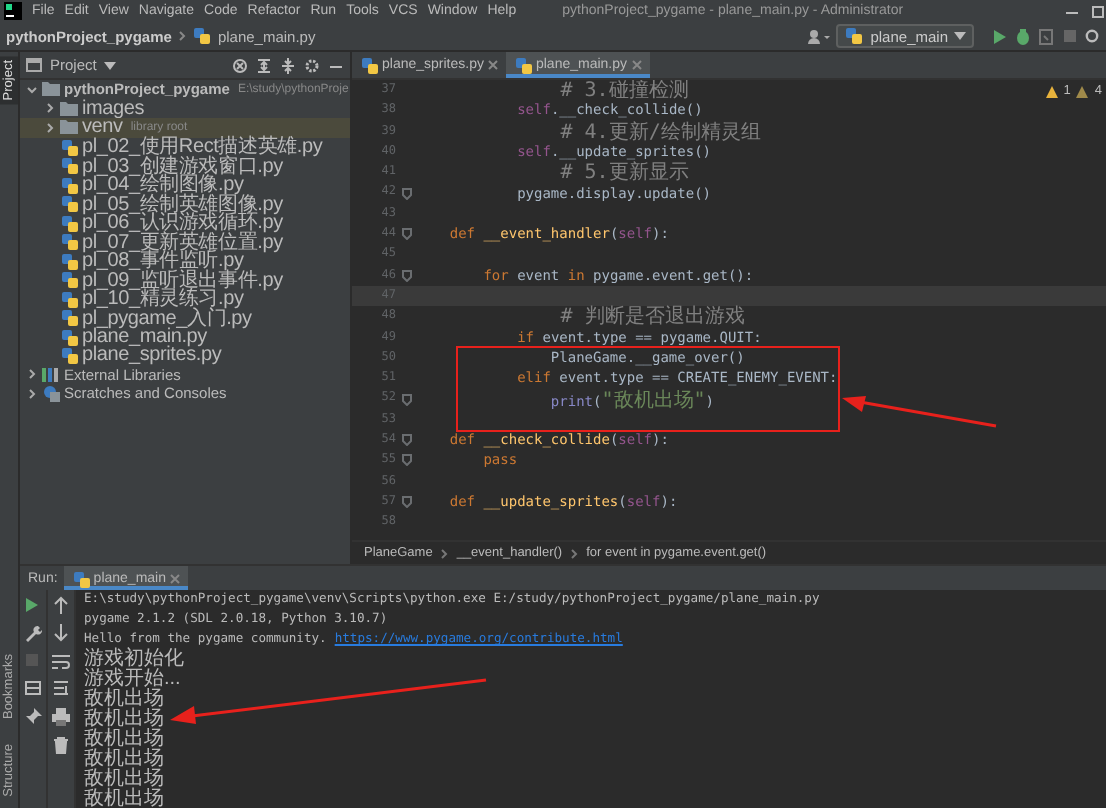 The height and width of the screenshot is (808, 1106). I want to click on soft-wrap-icon, so click(61, 661).